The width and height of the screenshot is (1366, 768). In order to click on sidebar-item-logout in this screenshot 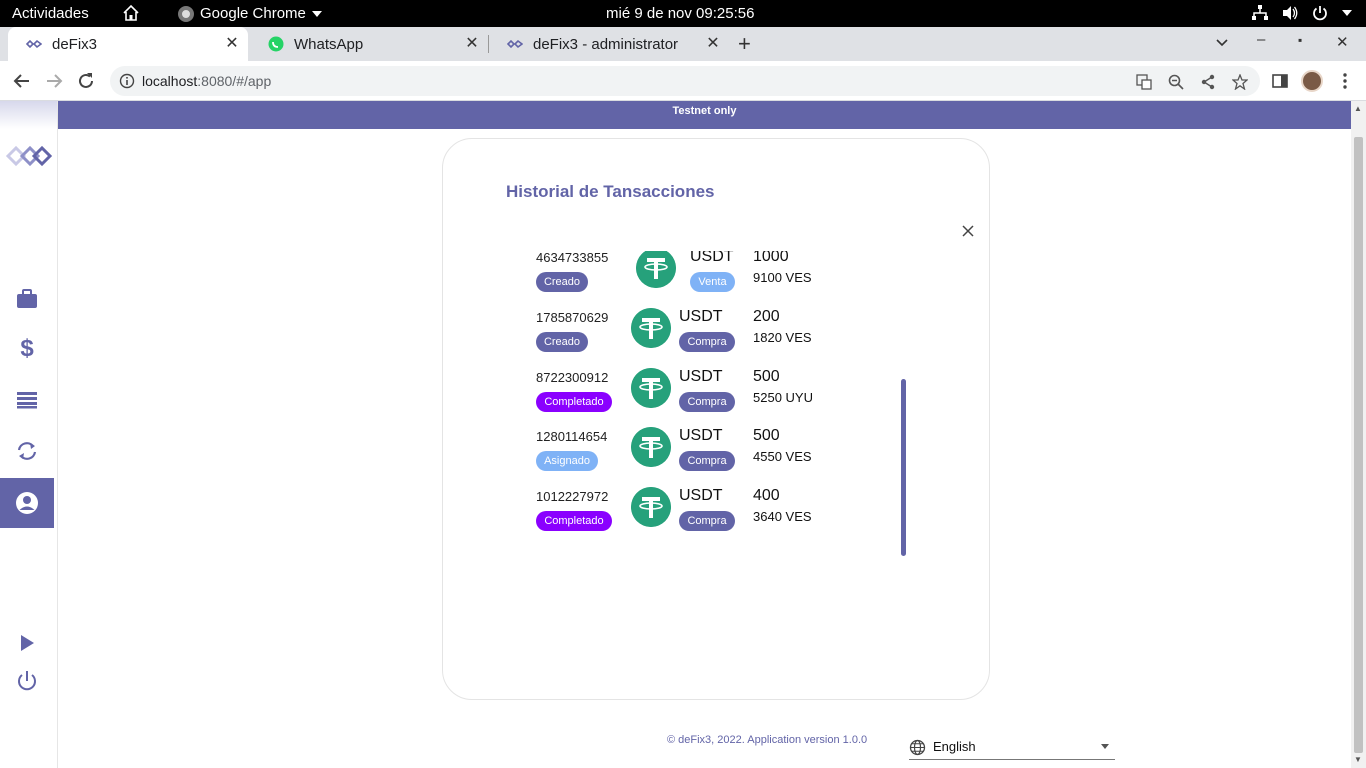, I will do `click(27, 681)`.